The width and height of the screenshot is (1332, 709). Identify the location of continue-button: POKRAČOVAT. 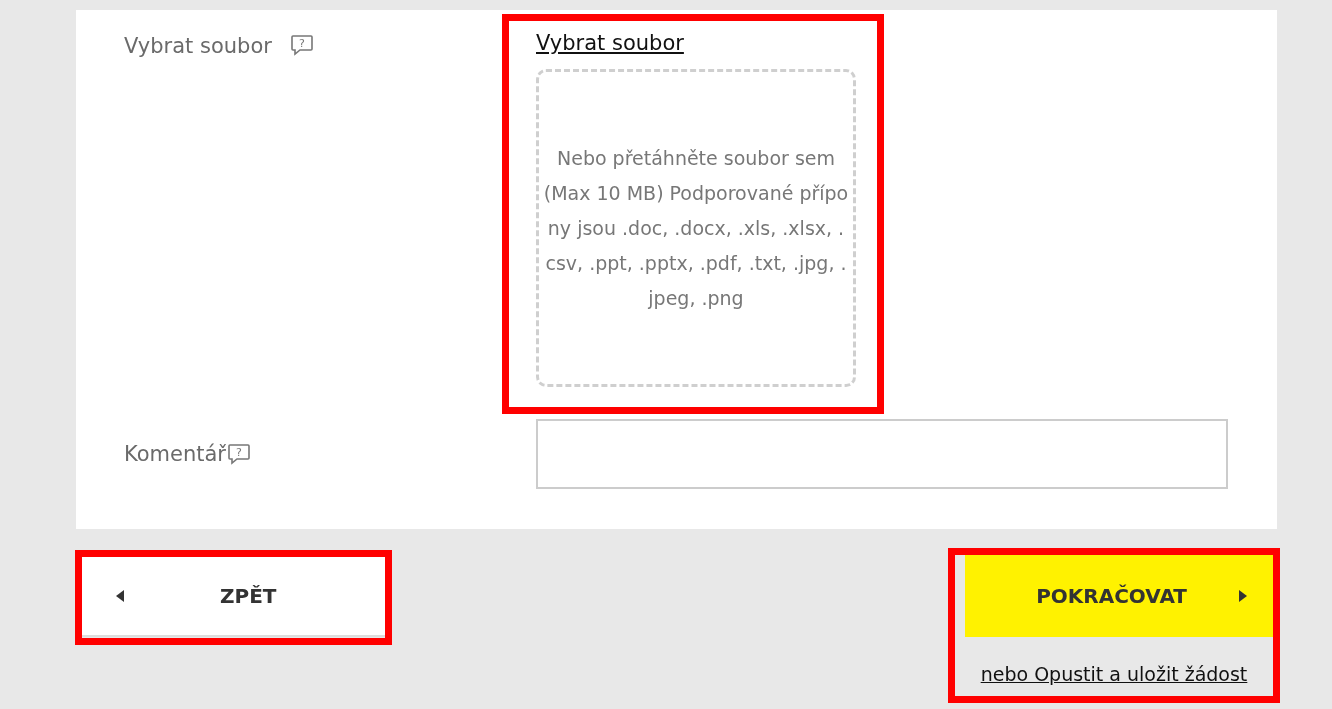
(1119, 596).